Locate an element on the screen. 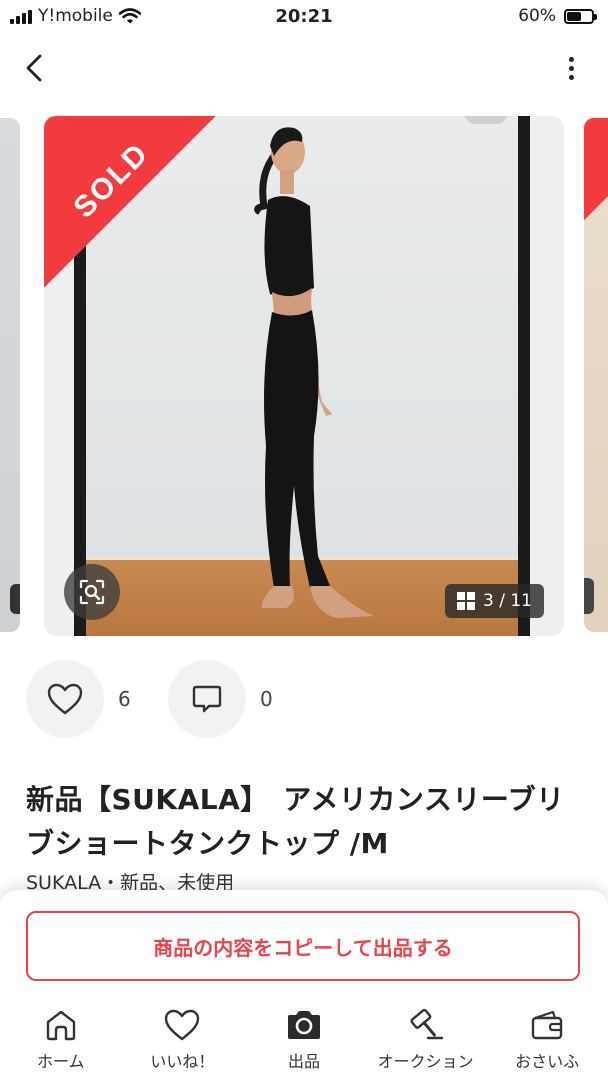 This screenshot has width=608, height=1080. status-bar: Y!mobile 20:21 60% is located at coordinates (304, 17).